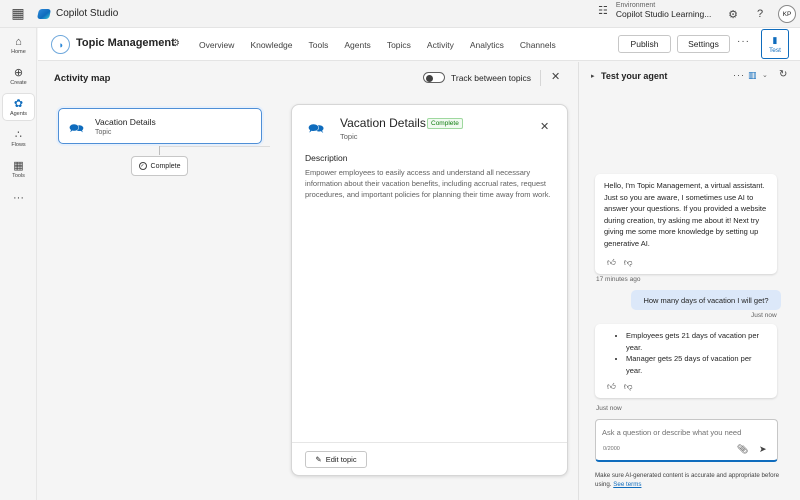 This screenshot has width=800, height=500. What do you see at coordinates (775, 39) in the screenshot?
I see `test-icon: ▮` at bounding box center [775, 39].